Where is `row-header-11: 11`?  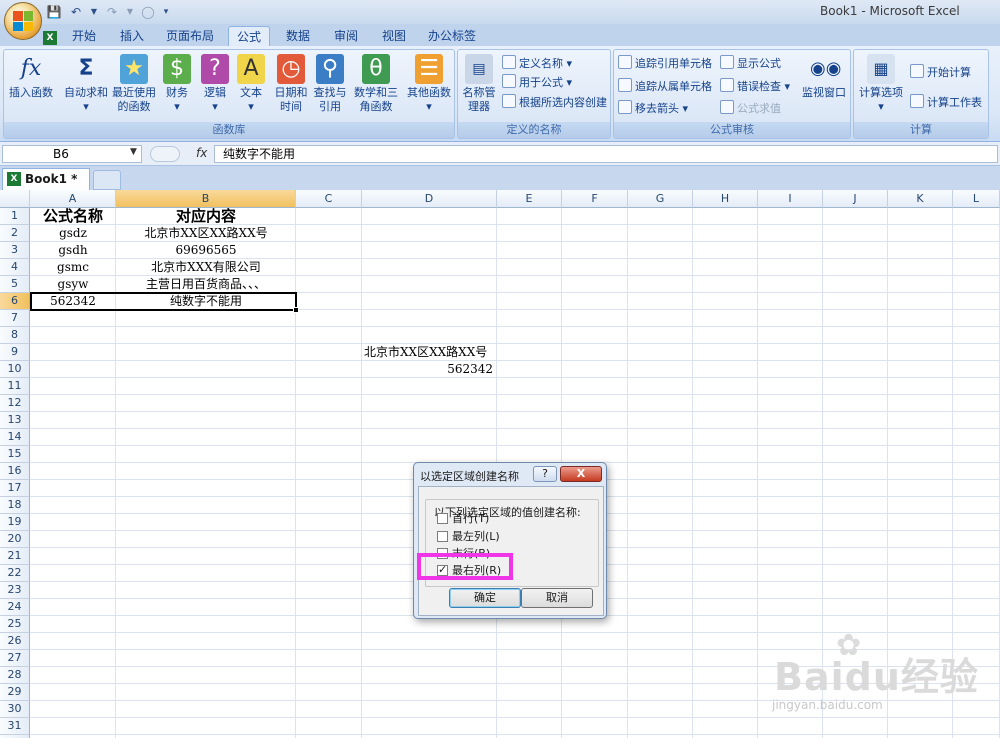
row-header-11: 11 is located at coordinates (15, 386).